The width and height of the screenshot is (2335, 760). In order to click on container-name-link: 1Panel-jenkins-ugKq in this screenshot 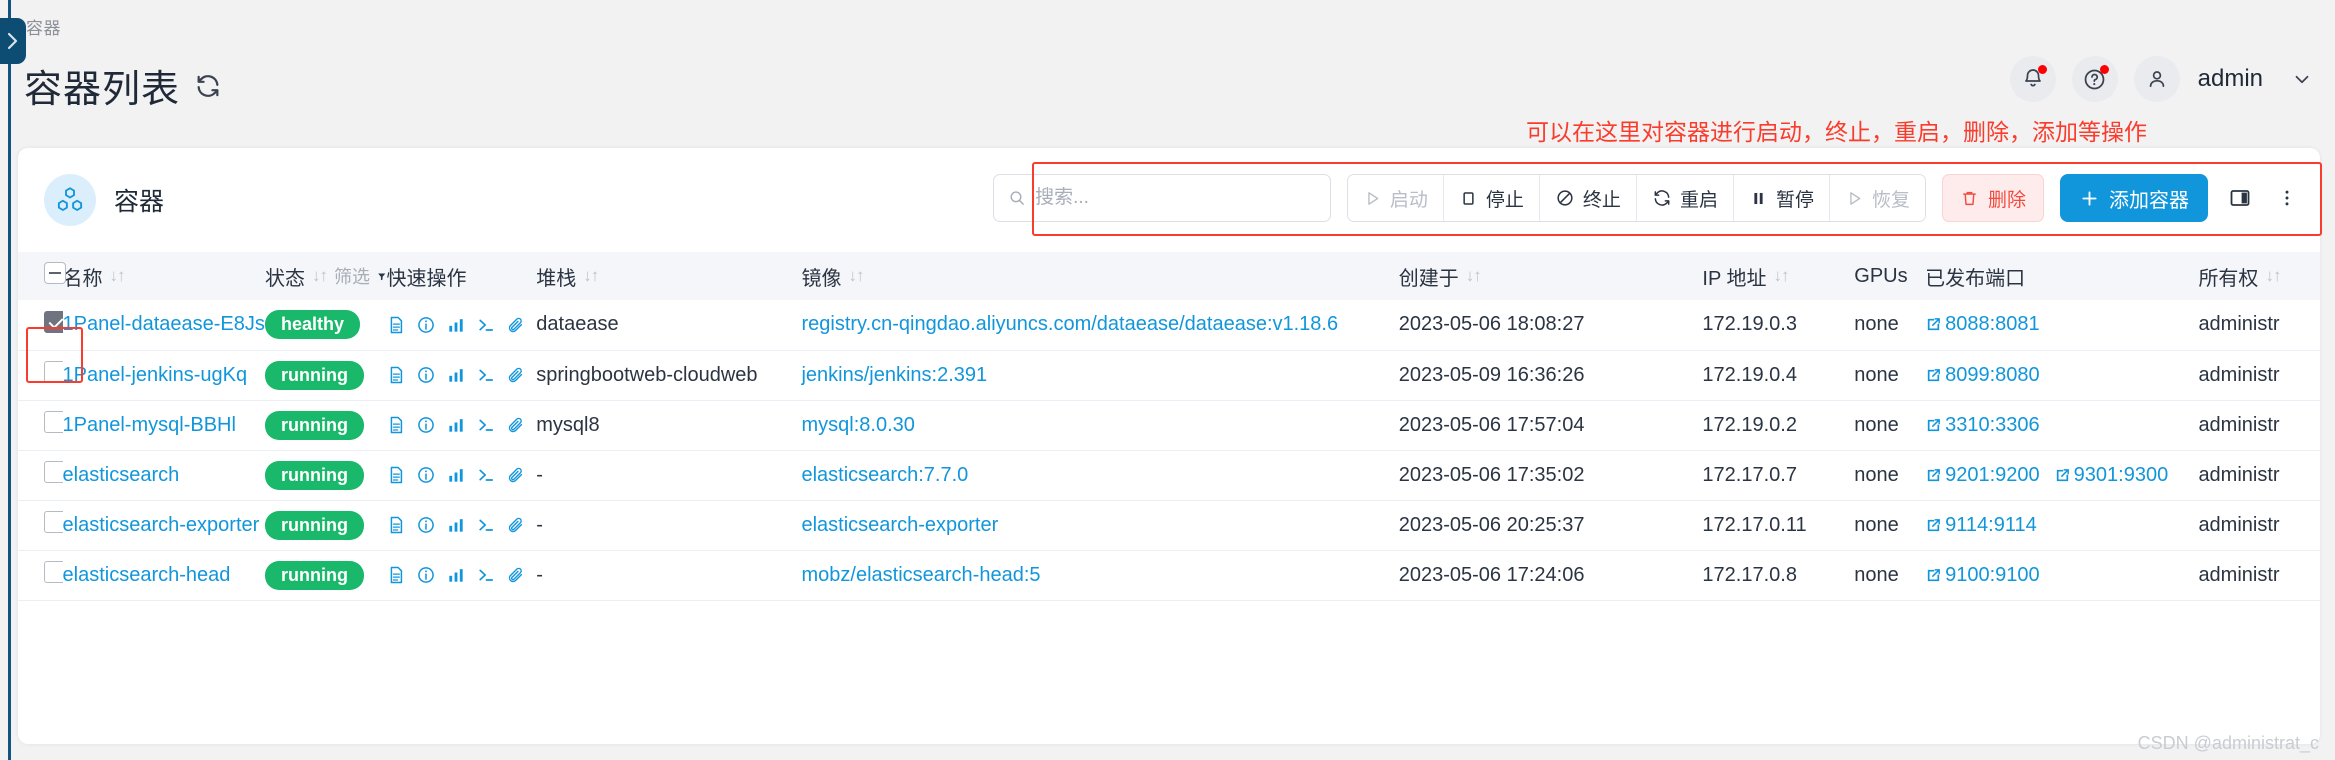, I will do `click(155, 375)`.